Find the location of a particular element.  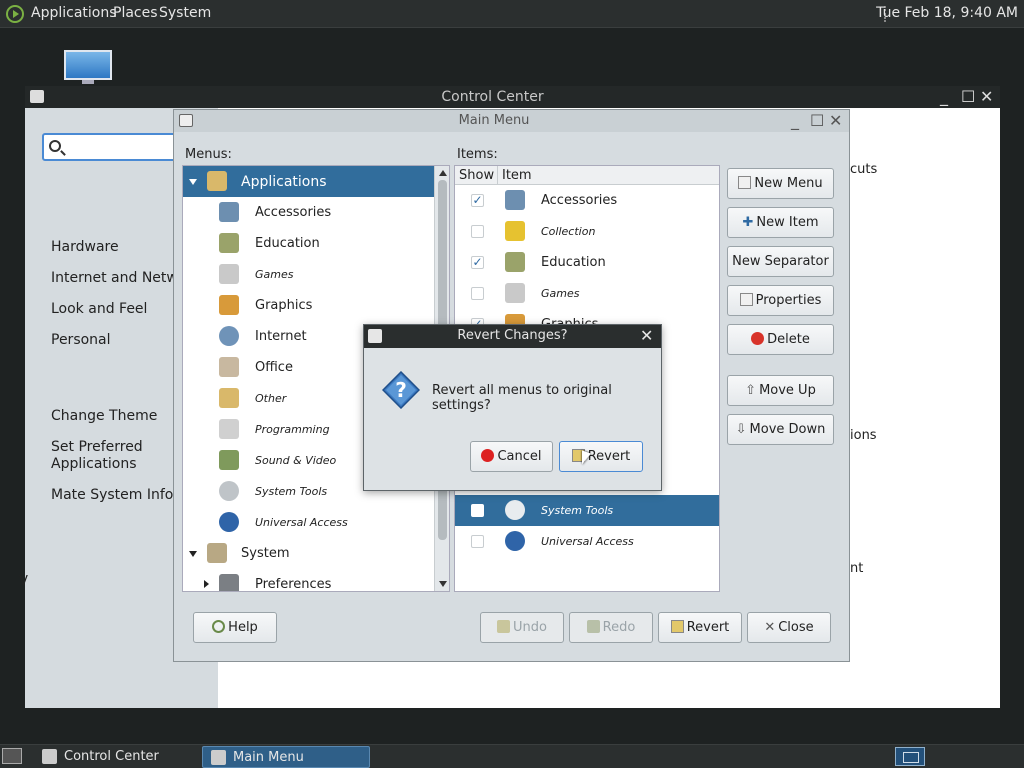

expander-right-icon is located at coordinates (206, 584).